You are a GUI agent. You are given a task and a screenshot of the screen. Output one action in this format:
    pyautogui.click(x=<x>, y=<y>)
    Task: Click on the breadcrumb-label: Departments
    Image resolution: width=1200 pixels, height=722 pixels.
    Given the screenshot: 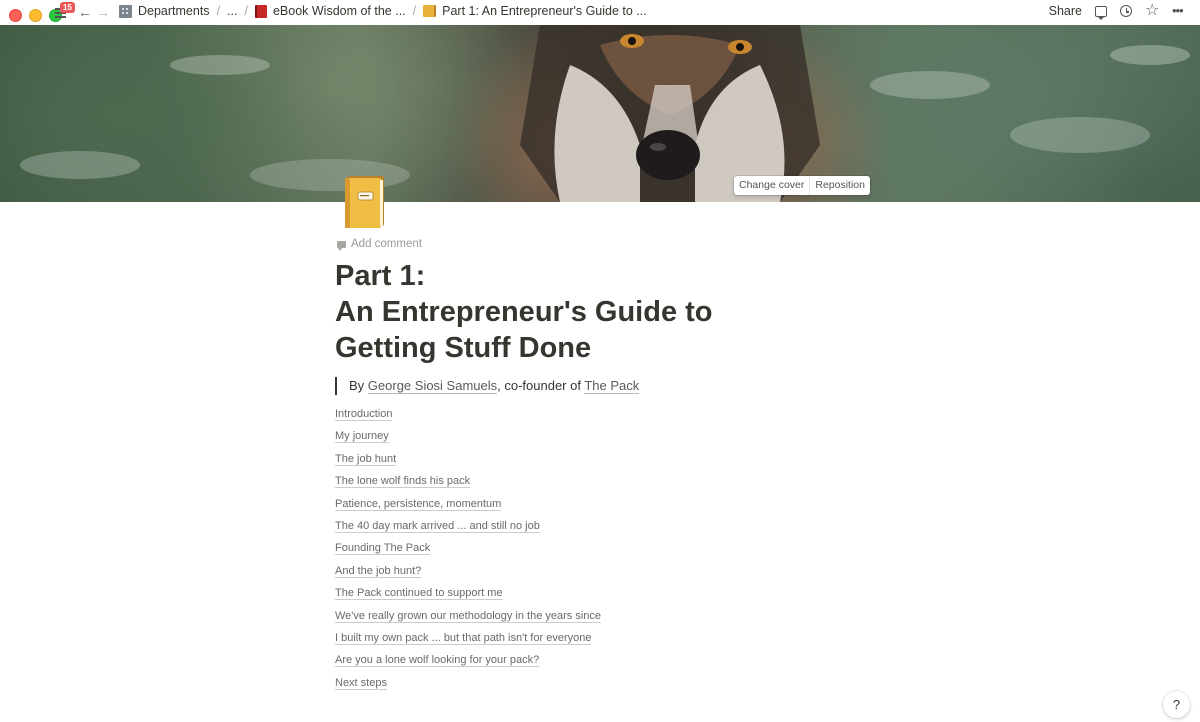 What is the action you would take?
    pyautogui.click(x=174, y=11)
    